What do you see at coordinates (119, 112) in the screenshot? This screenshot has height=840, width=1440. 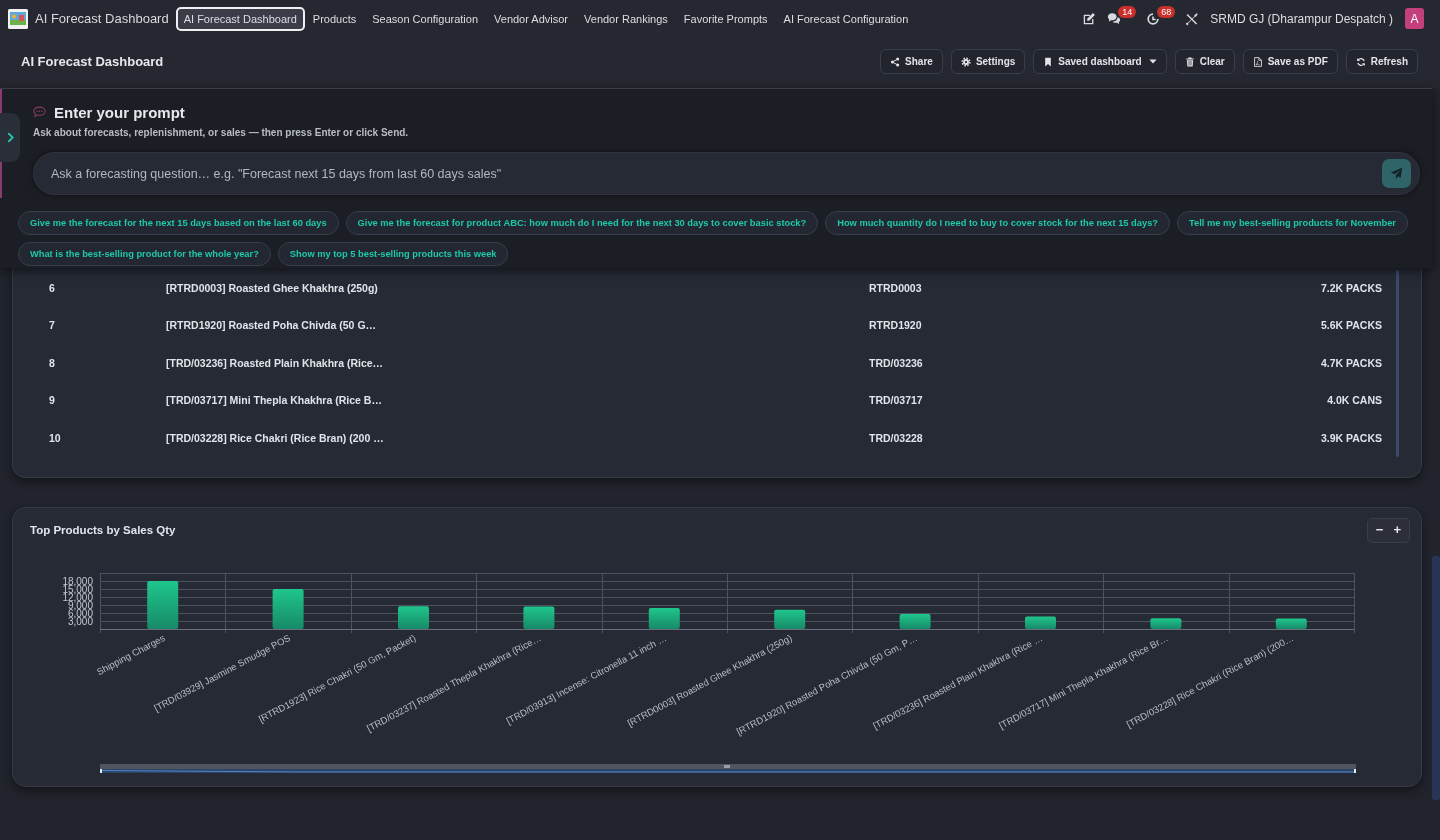 I see `prompt-title: Enter your prompt` at bounding box center [119, 112].